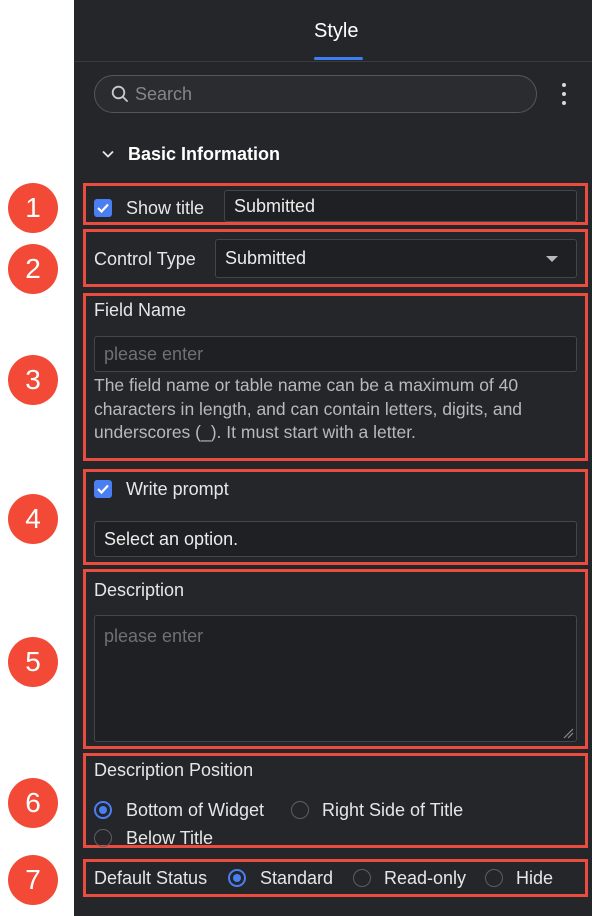 This screenshot has height=916, width=592. What do you see at coordinates (362, 878) in the screenshot?
I see `radio-read-only` at bounding box center [362, 878].